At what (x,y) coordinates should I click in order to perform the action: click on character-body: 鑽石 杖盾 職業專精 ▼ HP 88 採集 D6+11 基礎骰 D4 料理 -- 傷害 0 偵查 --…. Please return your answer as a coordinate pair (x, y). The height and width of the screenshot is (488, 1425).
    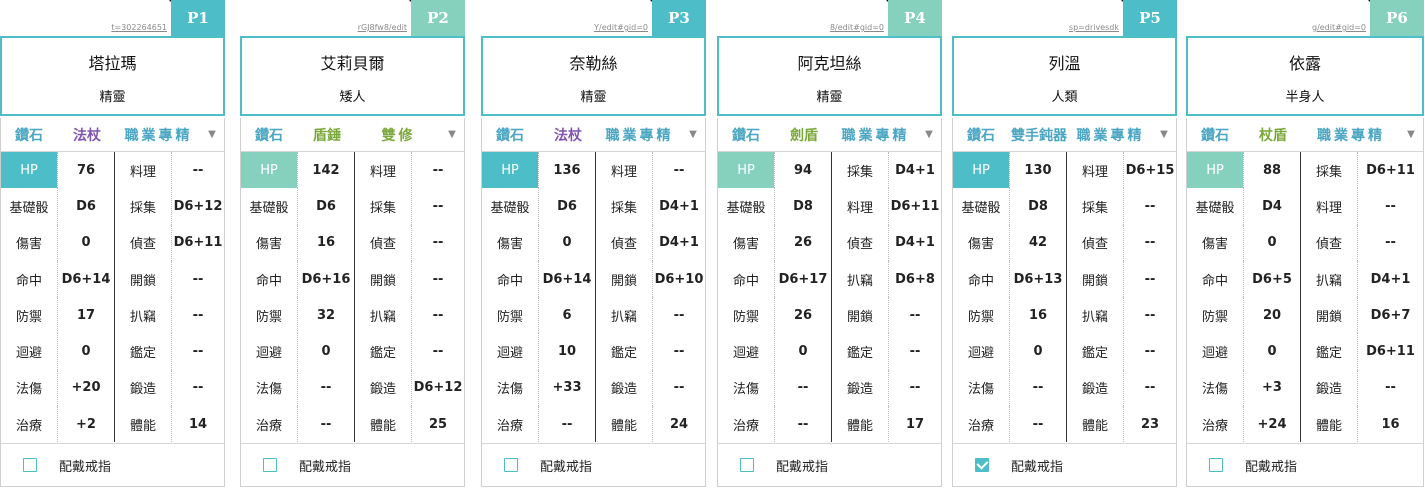
    Looking at the image, I should click on (1305, 302).